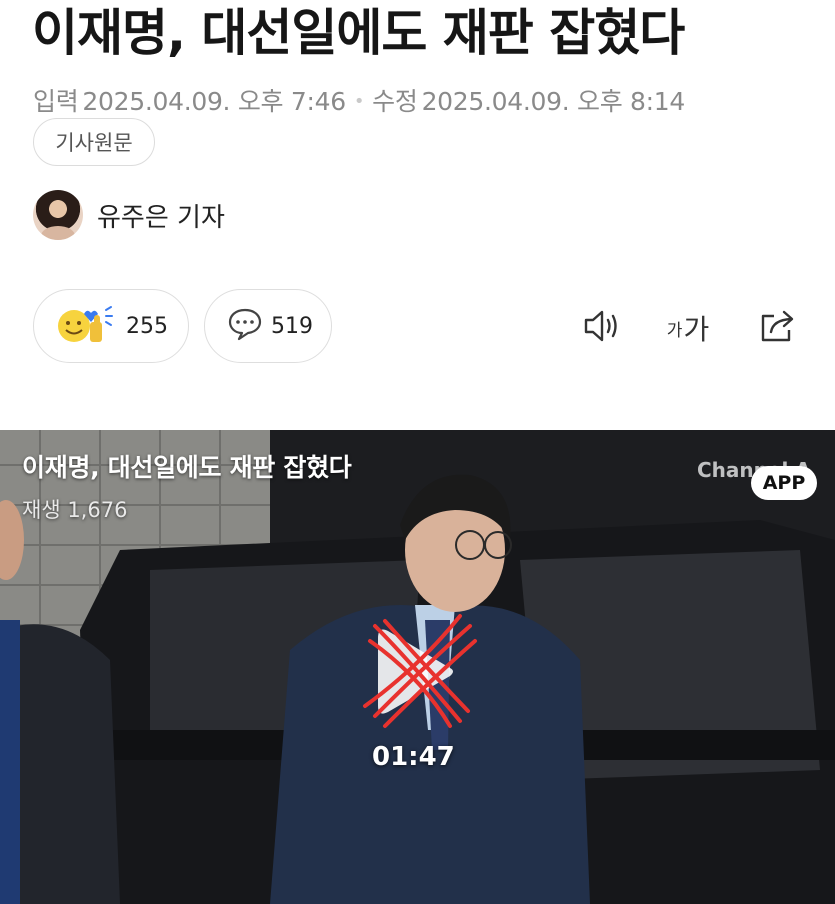 The height and width of the screenshot is (904, 835). I want to click on share-button, so click(778, 328).